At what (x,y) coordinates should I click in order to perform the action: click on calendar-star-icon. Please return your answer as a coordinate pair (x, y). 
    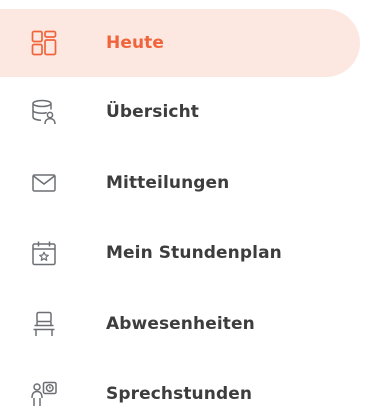
    Looking at the image, I should click on (44, 253).